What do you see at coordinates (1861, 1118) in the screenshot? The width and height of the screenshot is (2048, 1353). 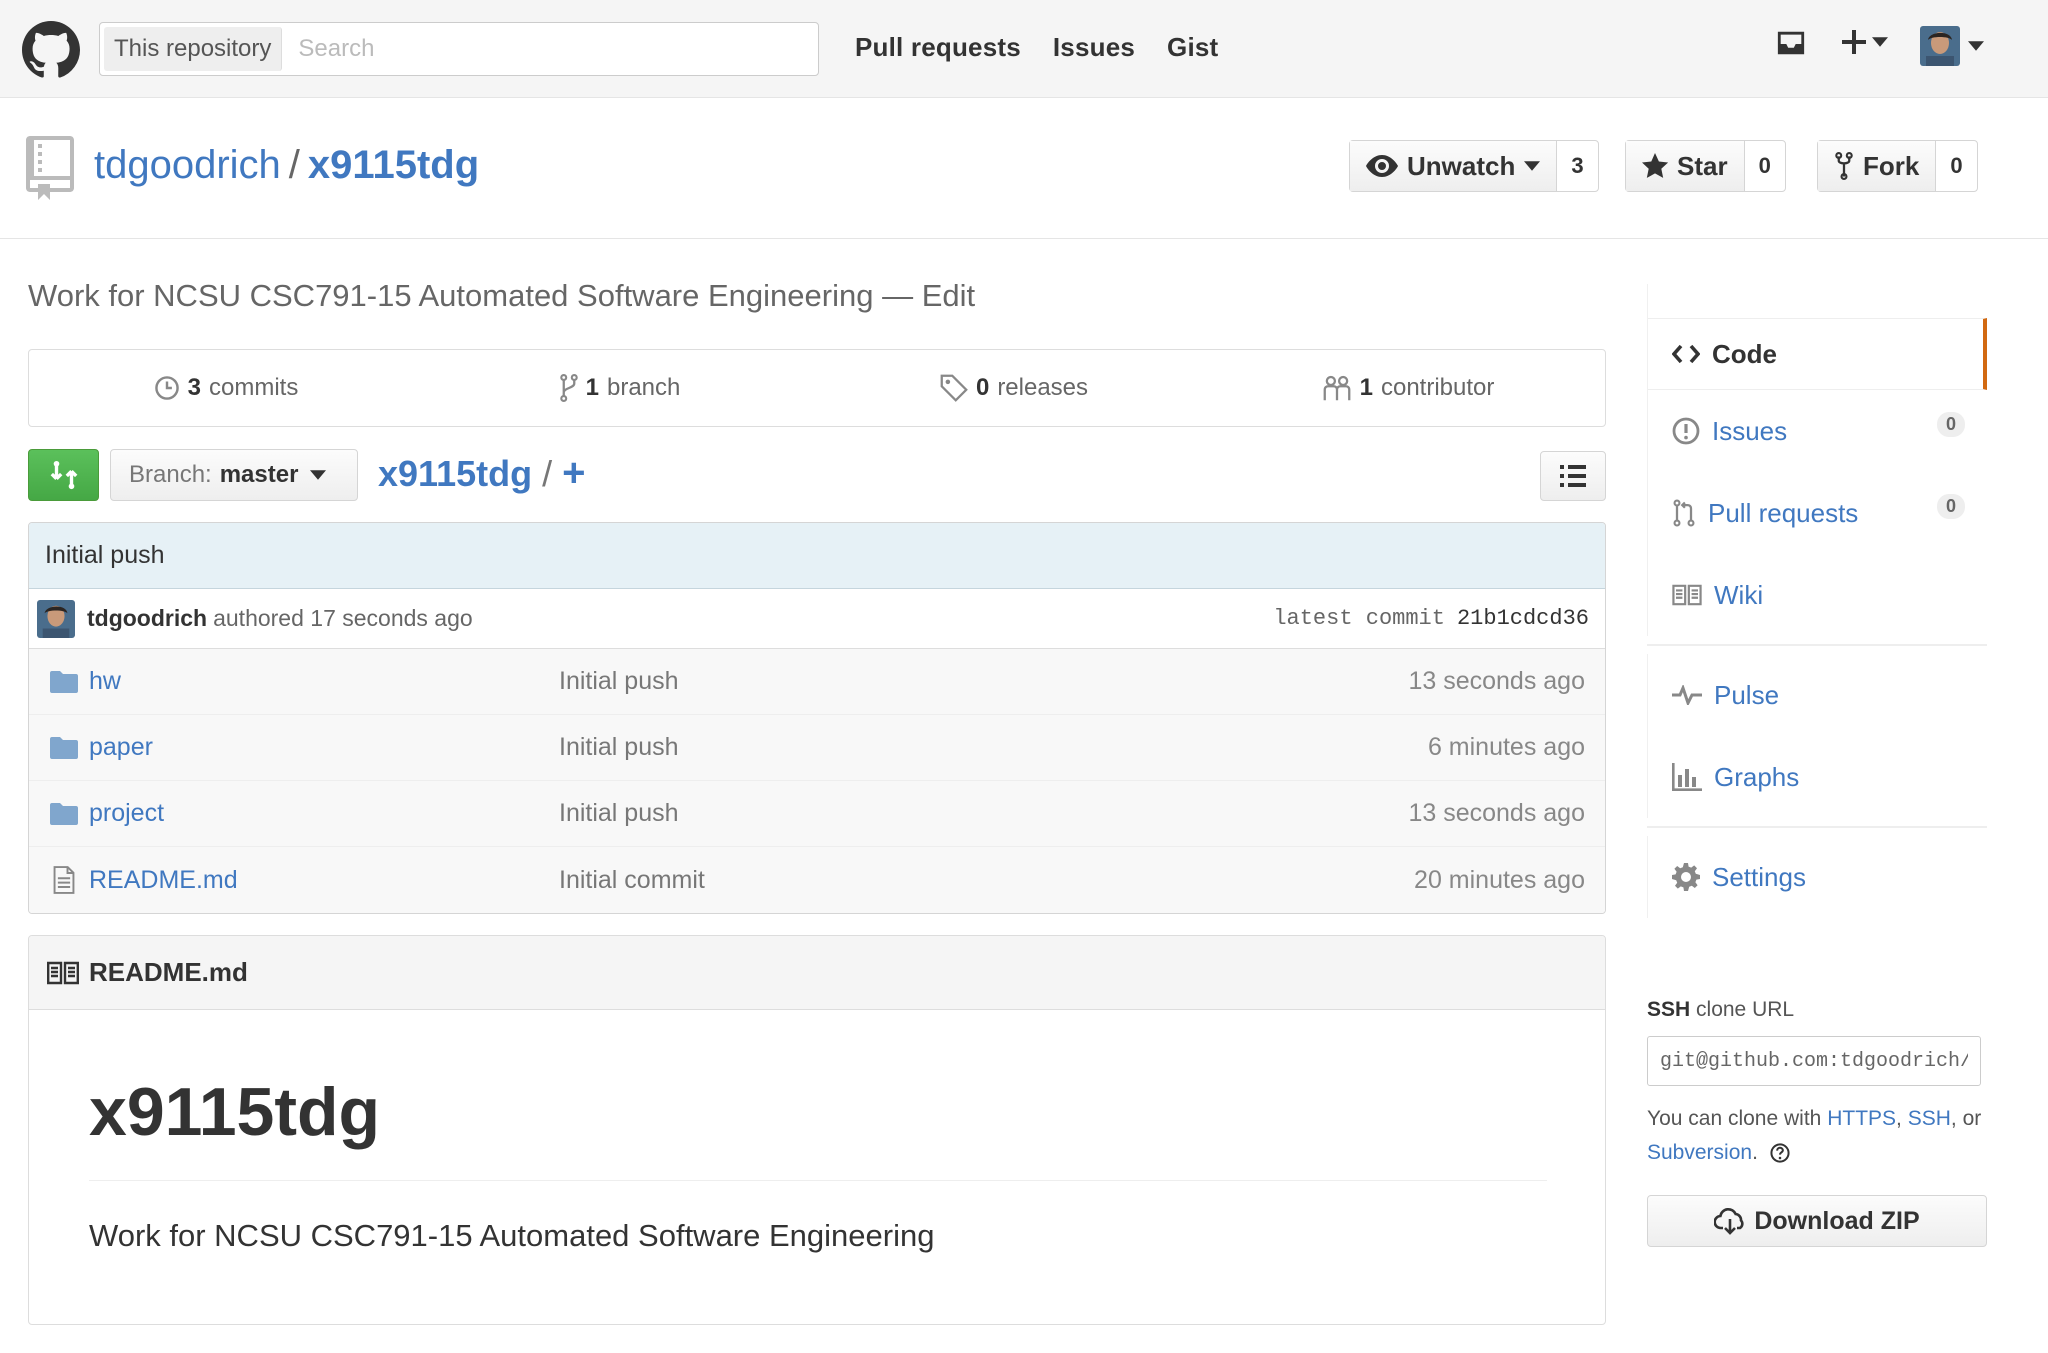 I see `clone-https-link: HTTPS` at bounding box center [1861, 1118].